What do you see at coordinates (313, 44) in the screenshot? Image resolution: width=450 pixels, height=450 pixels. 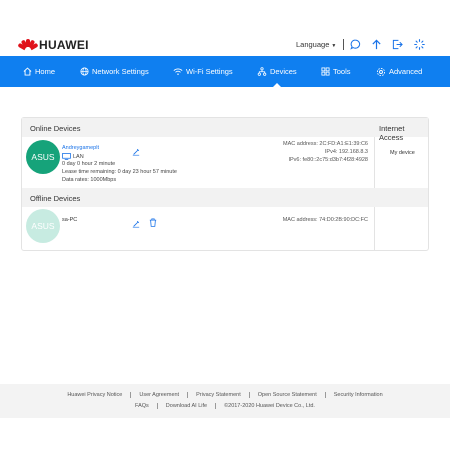 I see `language-label: Language` at bounding box center [313, 44].